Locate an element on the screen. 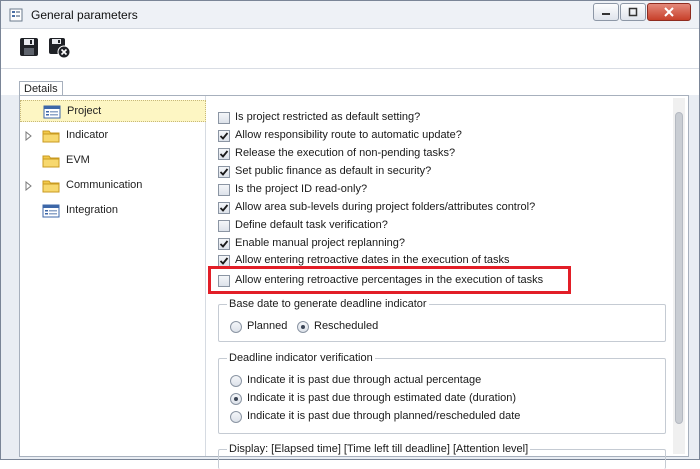 The width and height of the screenshot is (700, 469). group-title: Deadline indicator verification is located at coordinates (301, 358).